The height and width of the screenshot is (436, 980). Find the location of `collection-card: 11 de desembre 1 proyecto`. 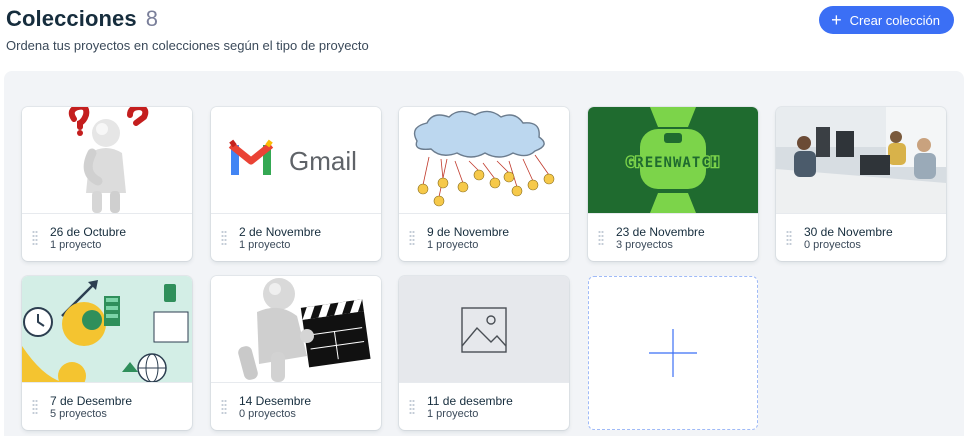

collection-card: 11 de desembre 1 proyecto is located at coordinates (484, 353).